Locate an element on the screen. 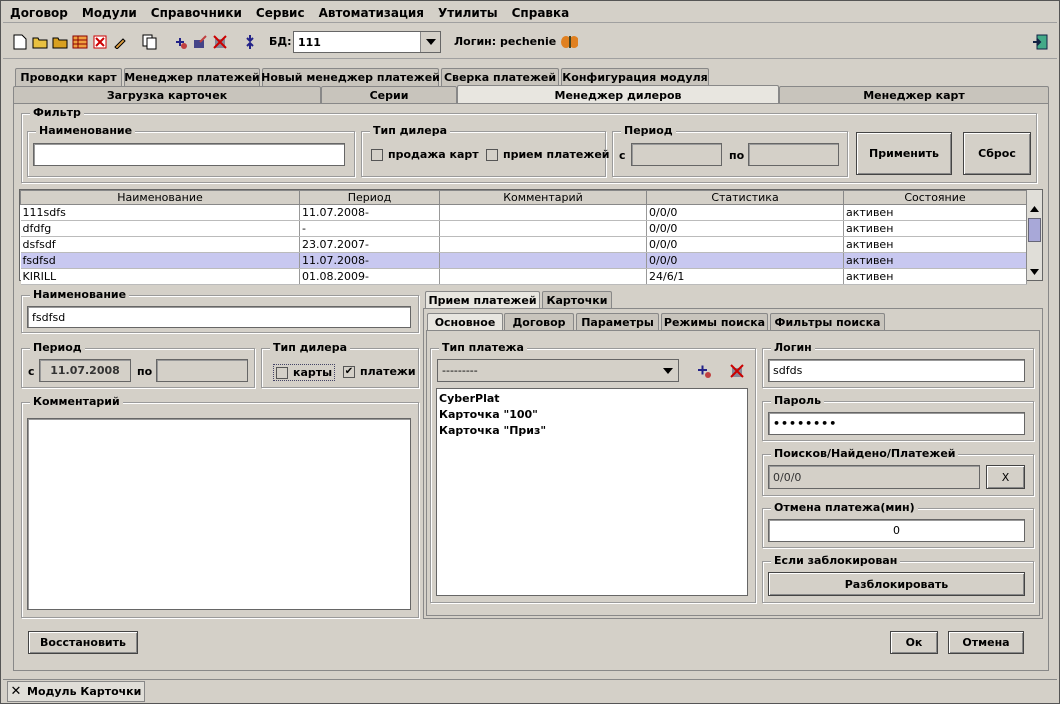 Image resolution: width=1060 pixels, height=704 pixels. table-scrollbar is located at coordinates (1034, 235).